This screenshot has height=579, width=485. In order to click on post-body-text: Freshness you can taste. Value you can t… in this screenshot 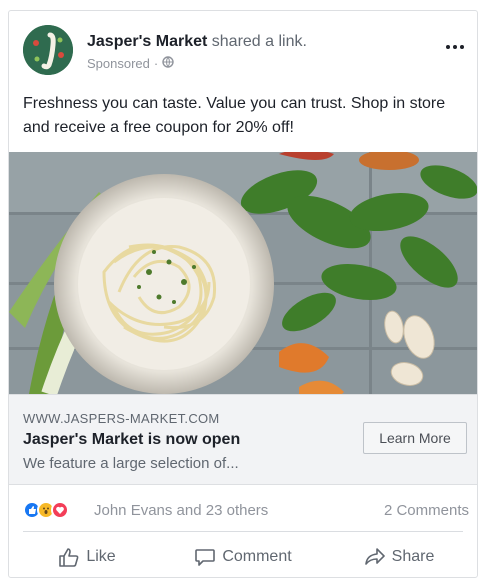, I will do `click(234, 115)`.